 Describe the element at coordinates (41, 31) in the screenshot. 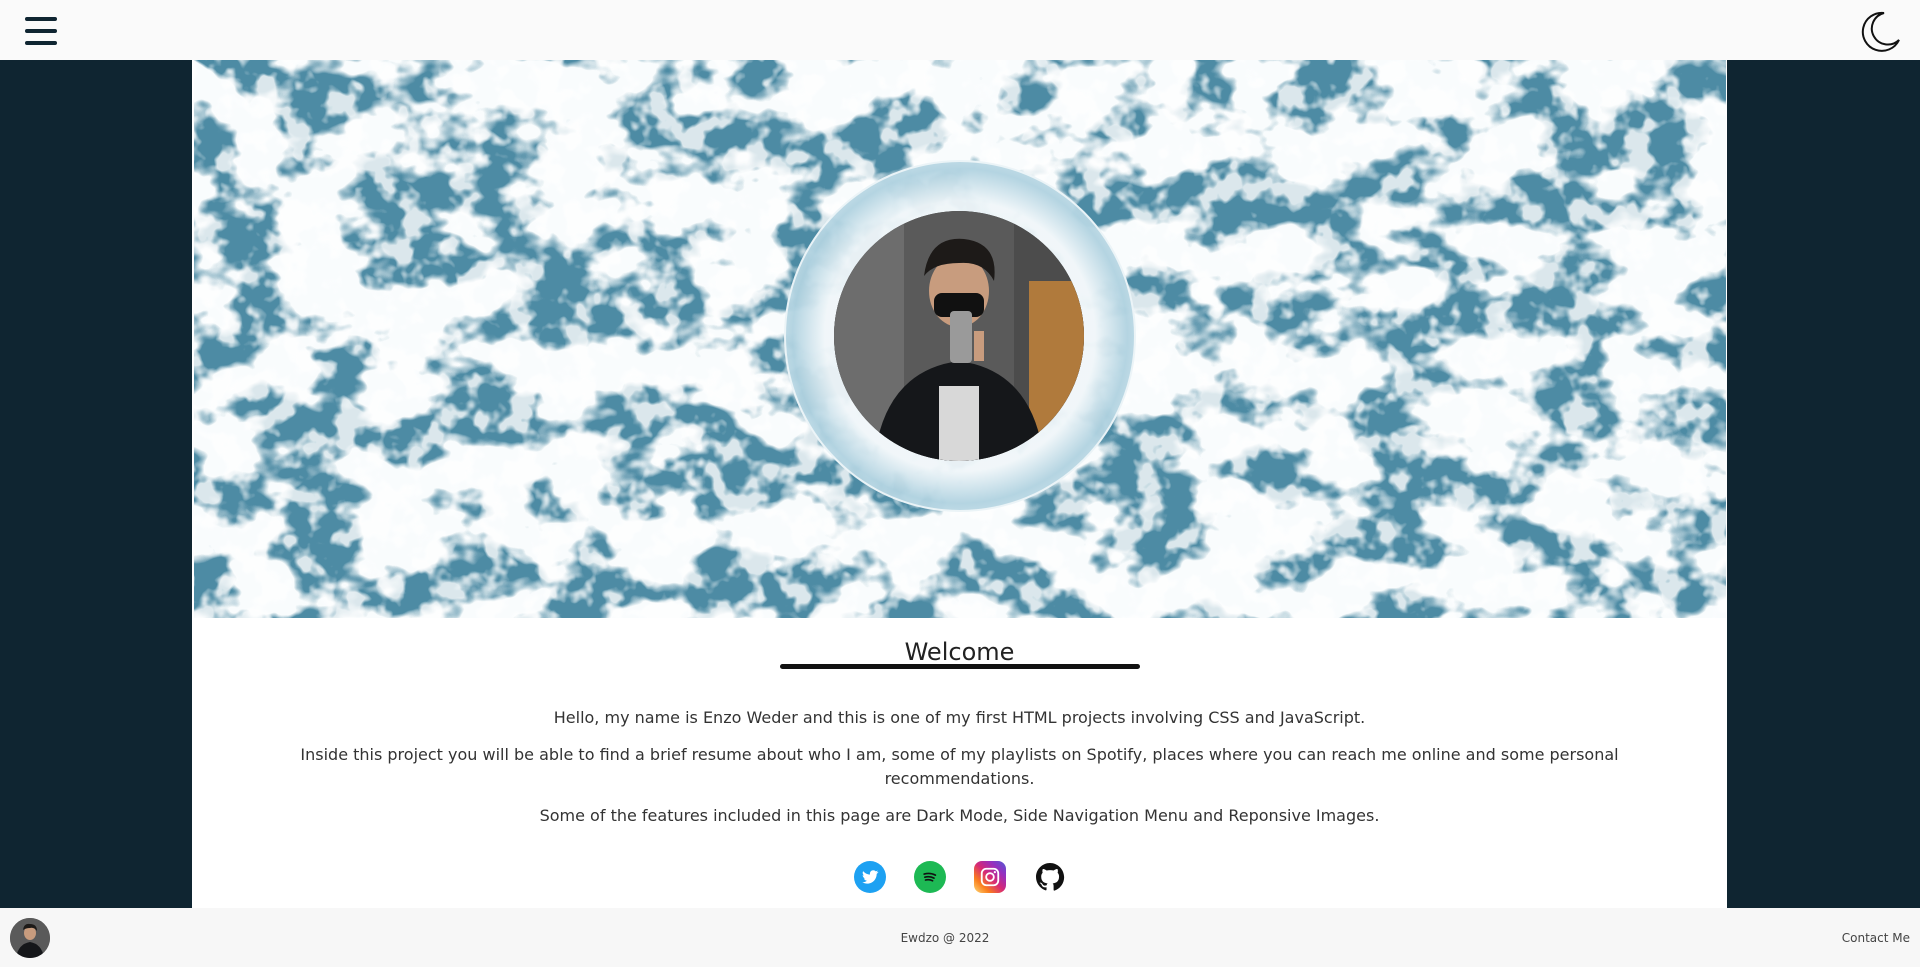

I see `hamburger-menu-icon` at that location.